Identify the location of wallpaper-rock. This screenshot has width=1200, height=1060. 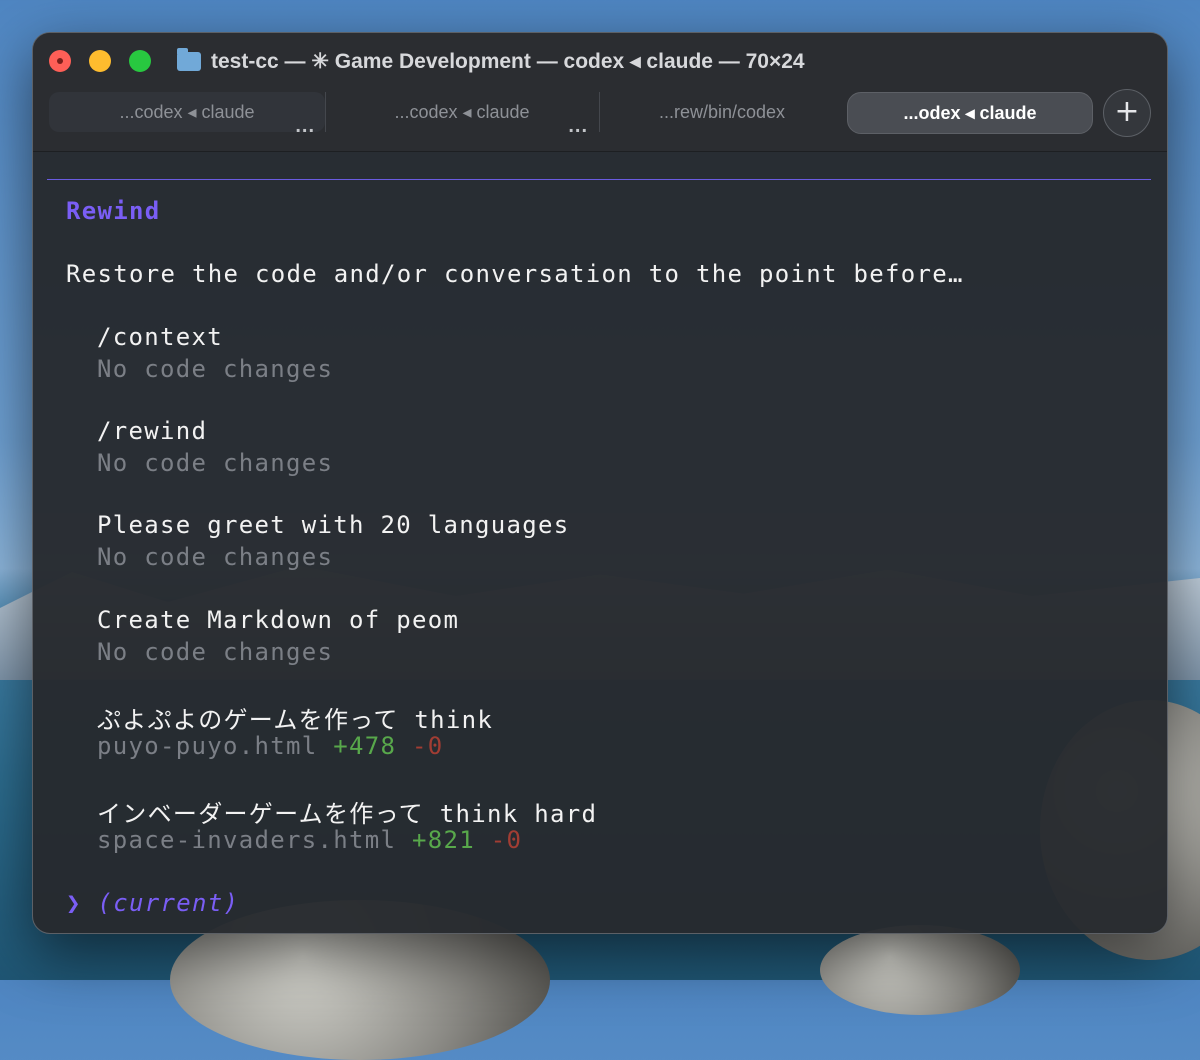
(920, 970).